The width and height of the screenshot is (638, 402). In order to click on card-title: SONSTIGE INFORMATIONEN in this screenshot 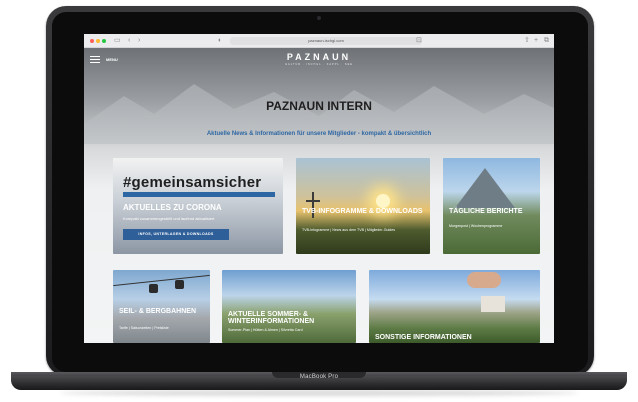, I will do `click(423, 337)`.